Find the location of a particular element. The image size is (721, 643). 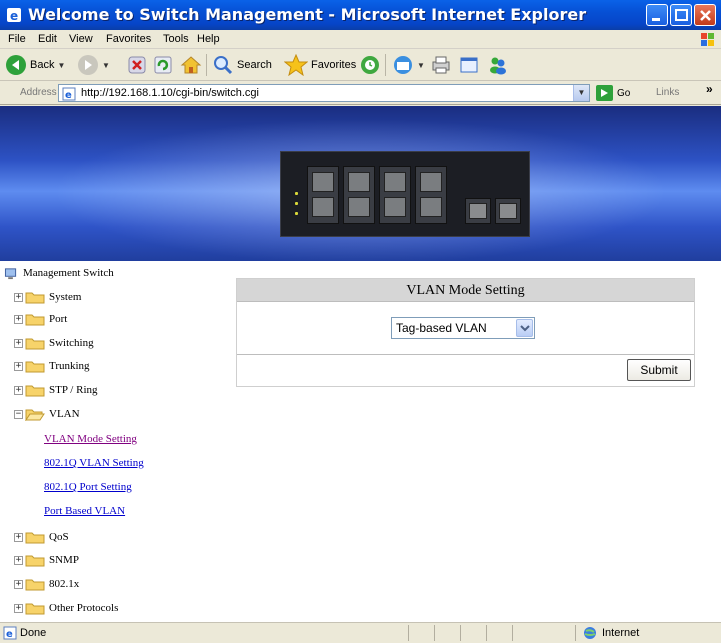

sfp-port is located at coordinates (478, 211).